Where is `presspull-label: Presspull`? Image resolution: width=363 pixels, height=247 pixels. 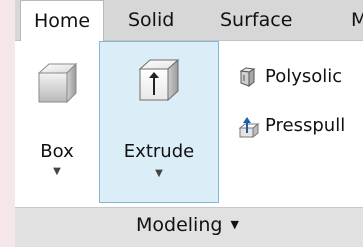
presspull-label: Presspull is located at coordinates (305, 125).